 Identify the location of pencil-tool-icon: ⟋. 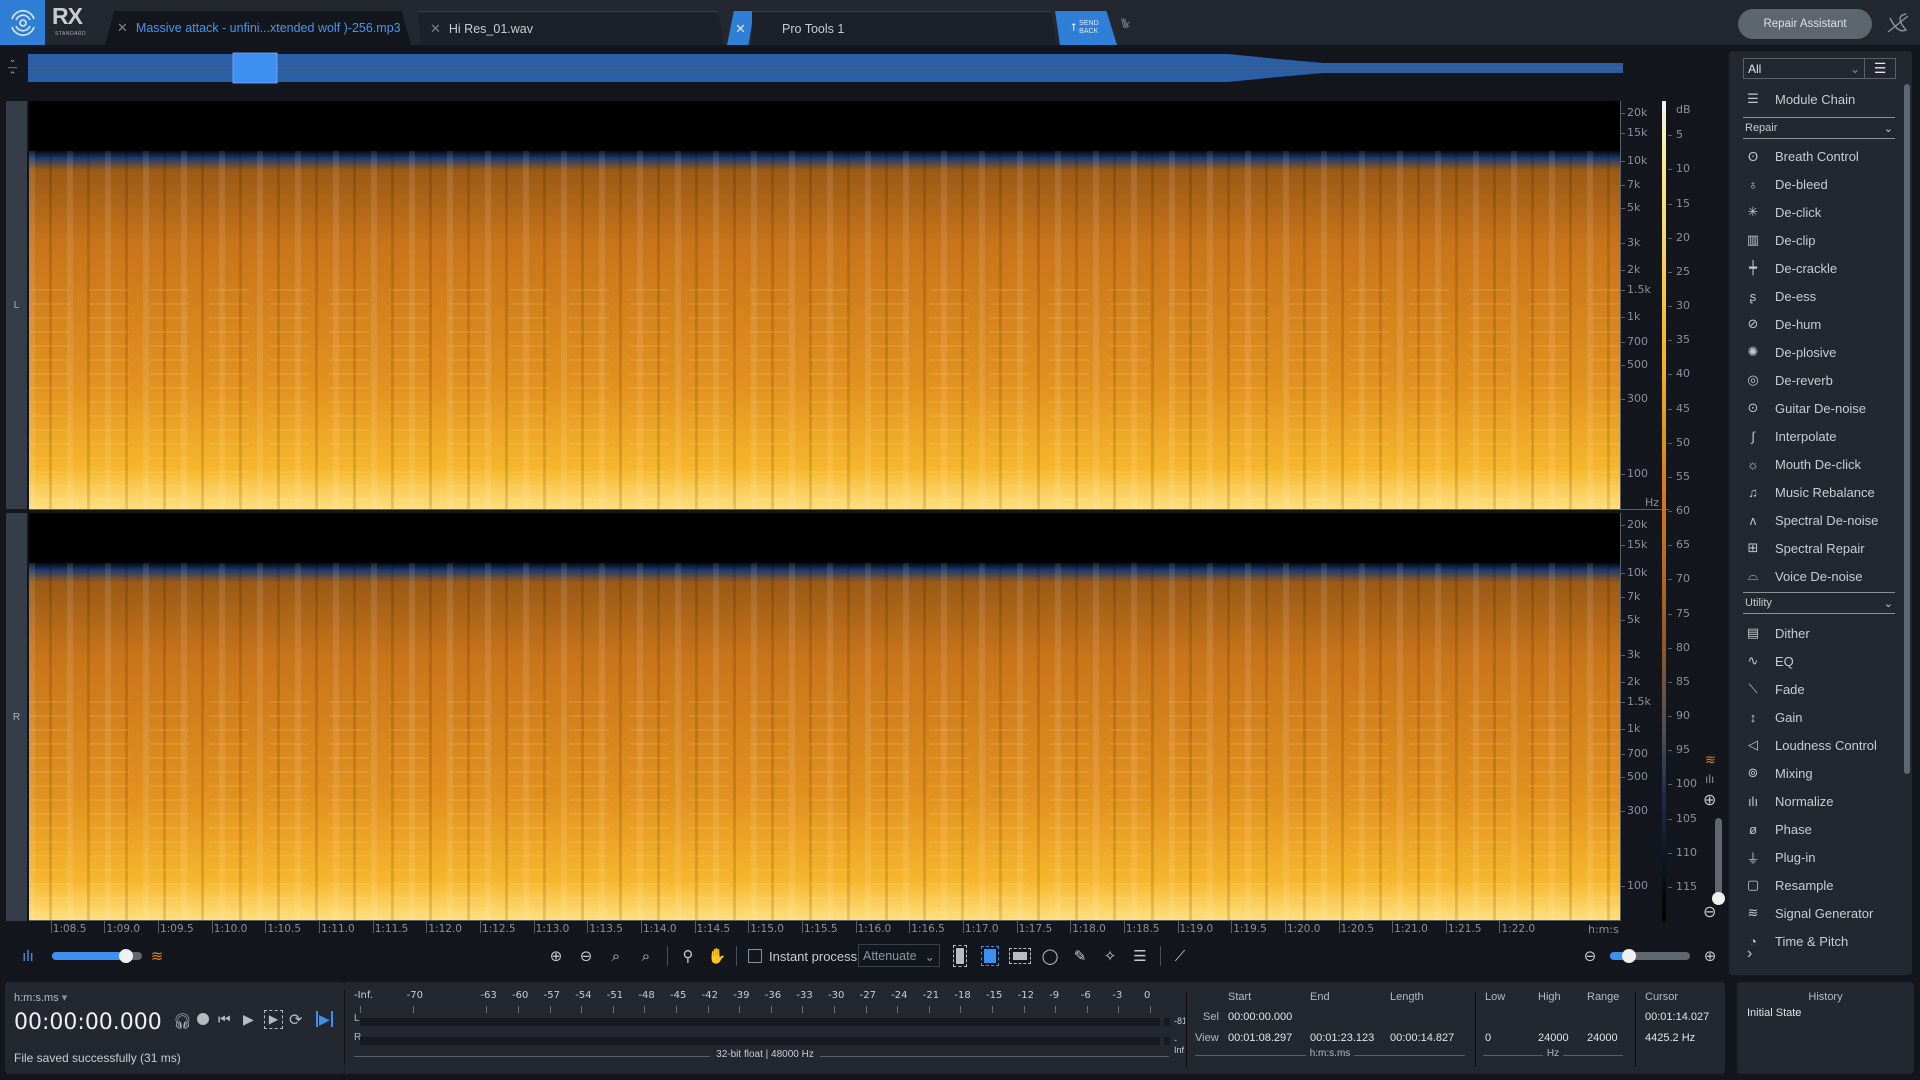
(1180, 956).